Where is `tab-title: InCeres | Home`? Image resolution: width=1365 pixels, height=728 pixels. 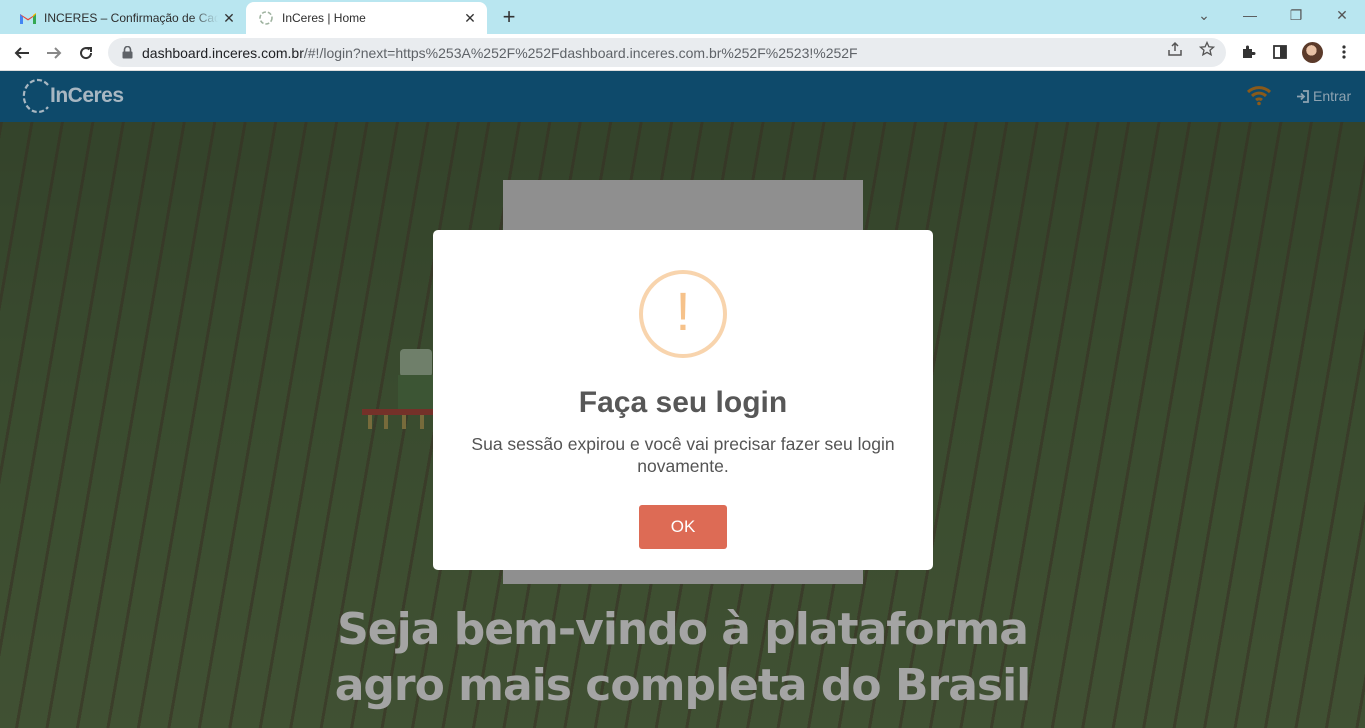 tab-title: InCeres | Home is located at coordinates (324, 18).